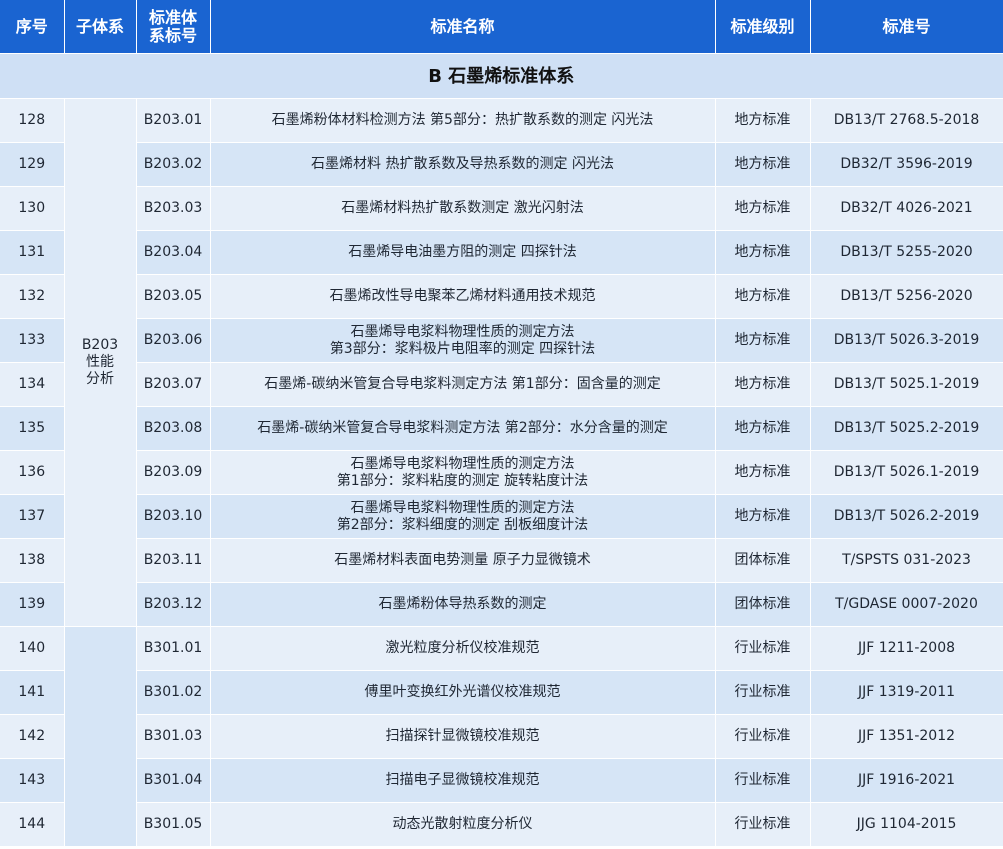  Describe the element at coordinates (173, 648) in the screenshot. I see `cell-code: B301.01` at that location.